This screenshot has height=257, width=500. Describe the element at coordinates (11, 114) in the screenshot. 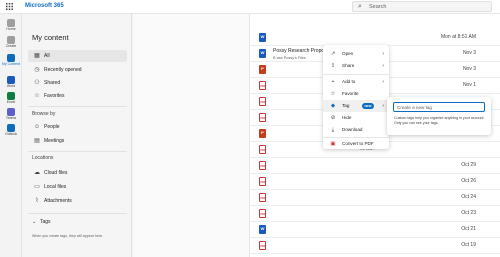

I see `rail-item-teams: Teams` at that location.